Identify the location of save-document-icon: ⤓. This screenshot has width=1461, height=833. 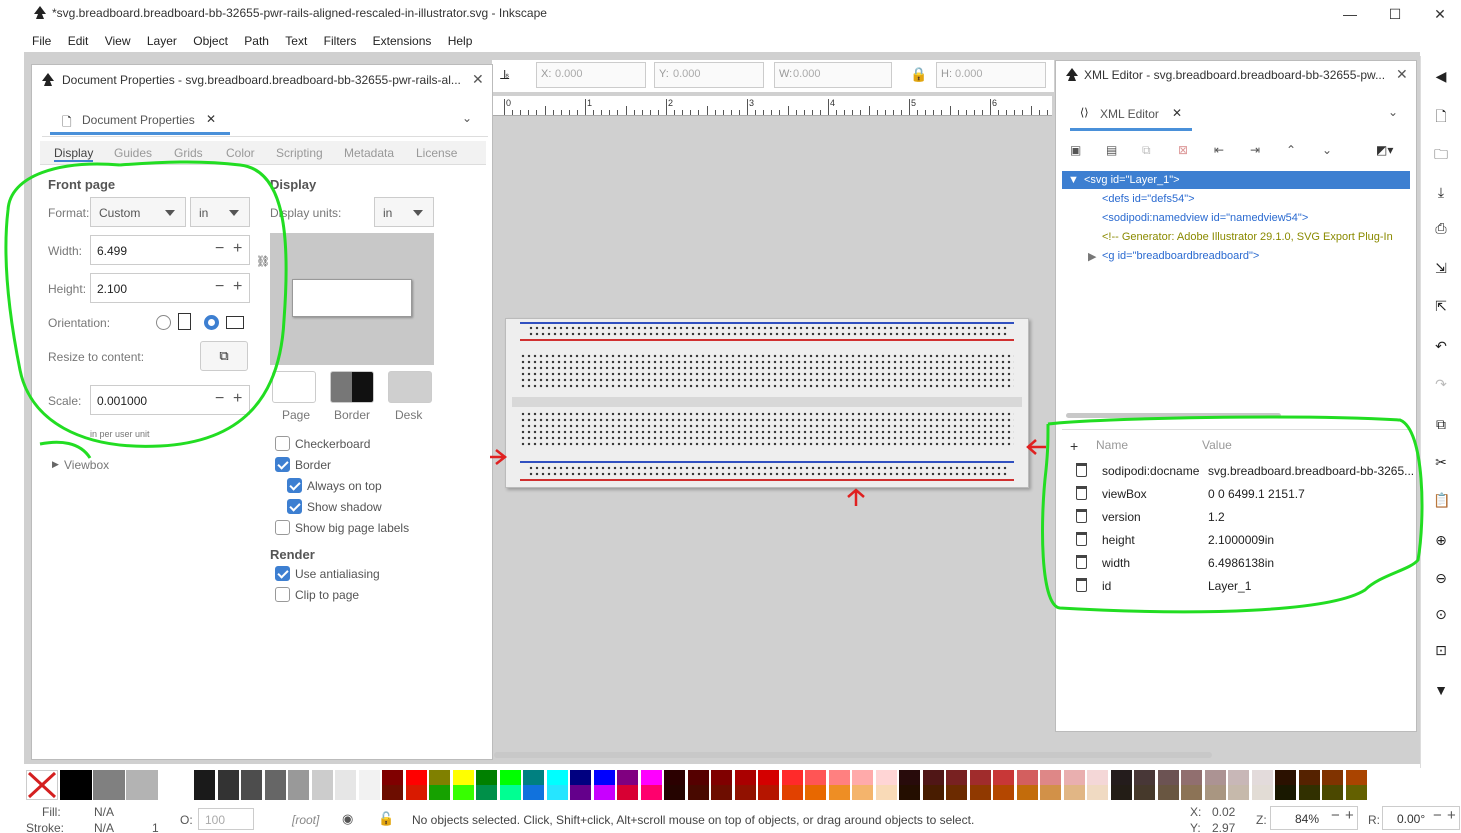
(1441, 192).